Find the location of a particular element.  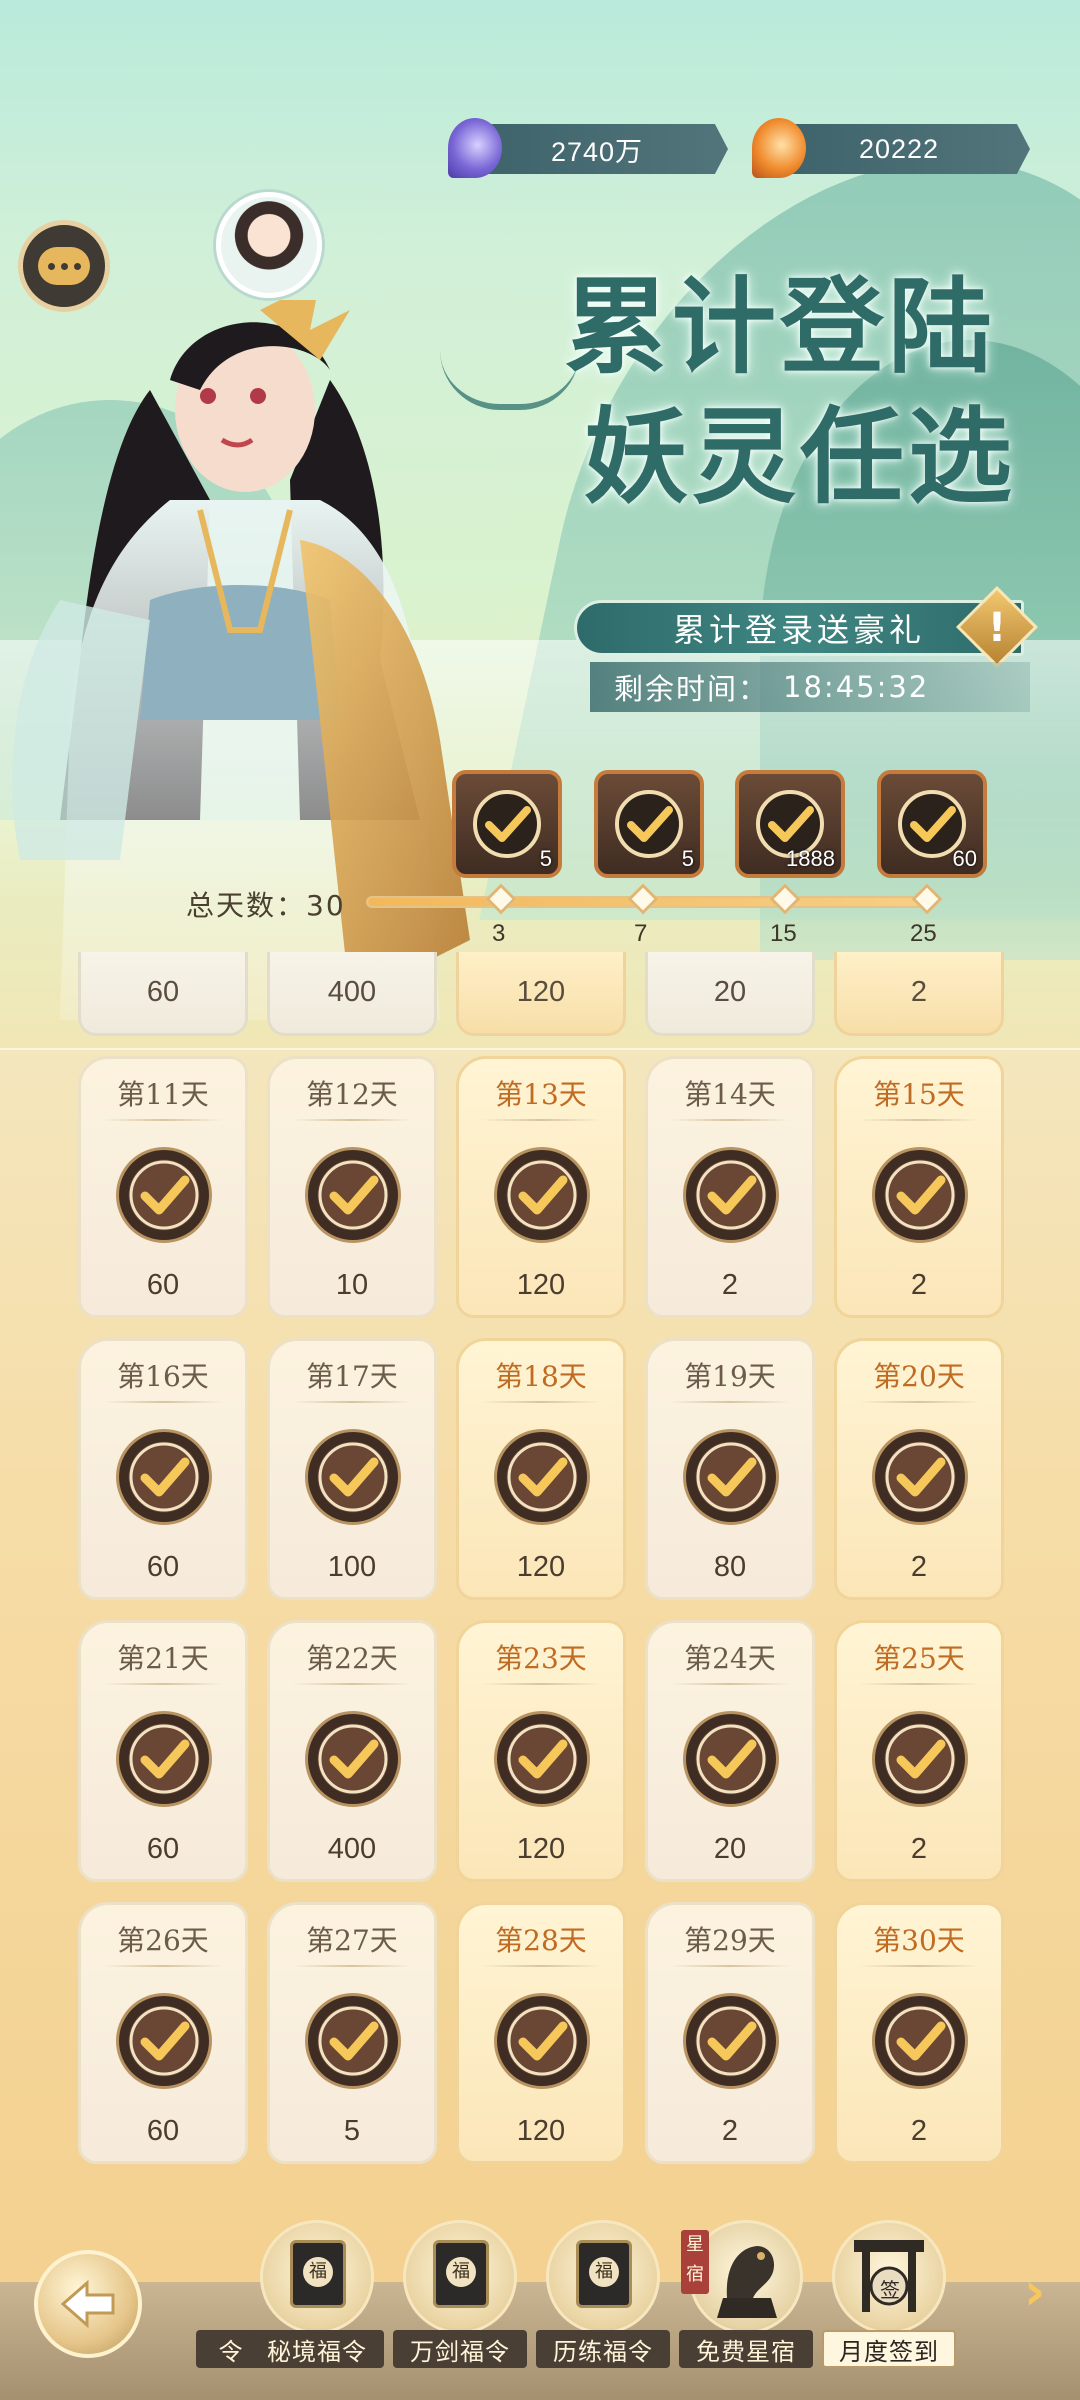

day-card-partial: 20 is located at coordinates (730, 994).